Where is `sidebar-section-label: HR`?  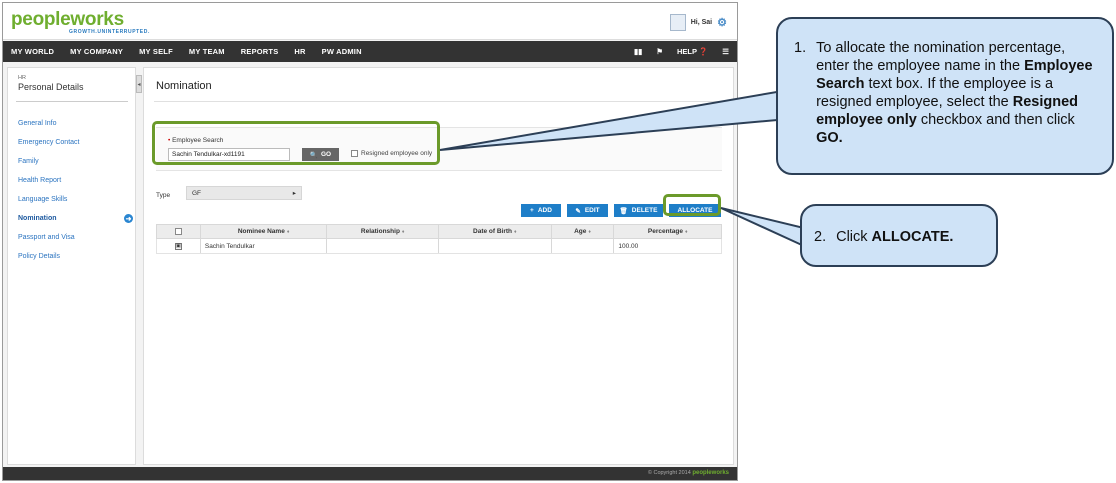
sidebar-section-label: HR is located at coordinates (22, 78).